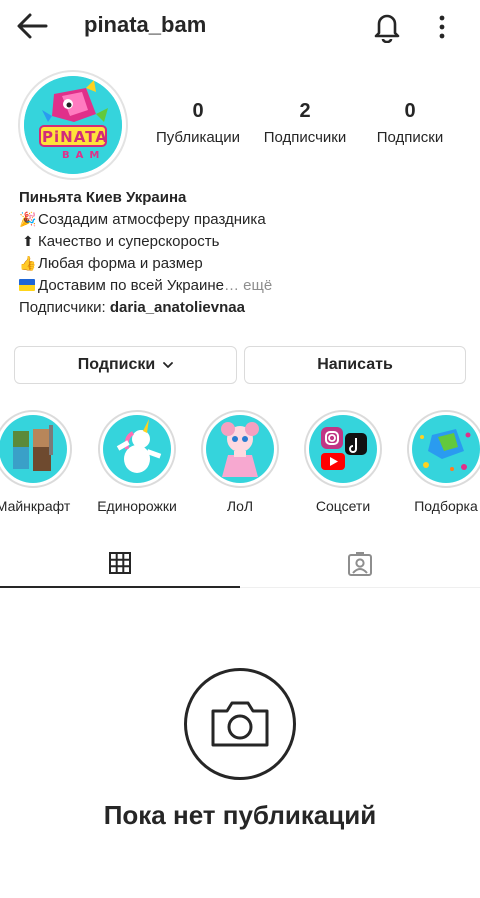 The height and width of the screenshot is (898, 480). I want to click on highlight-unicorns: Единорожки, so click(137, 462).